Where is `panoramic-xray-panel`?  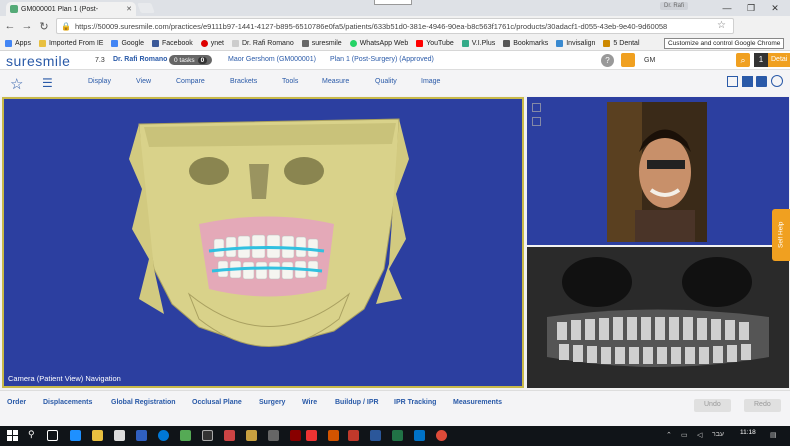
panoramic-xray-panel is located at coordinates (658, 317).